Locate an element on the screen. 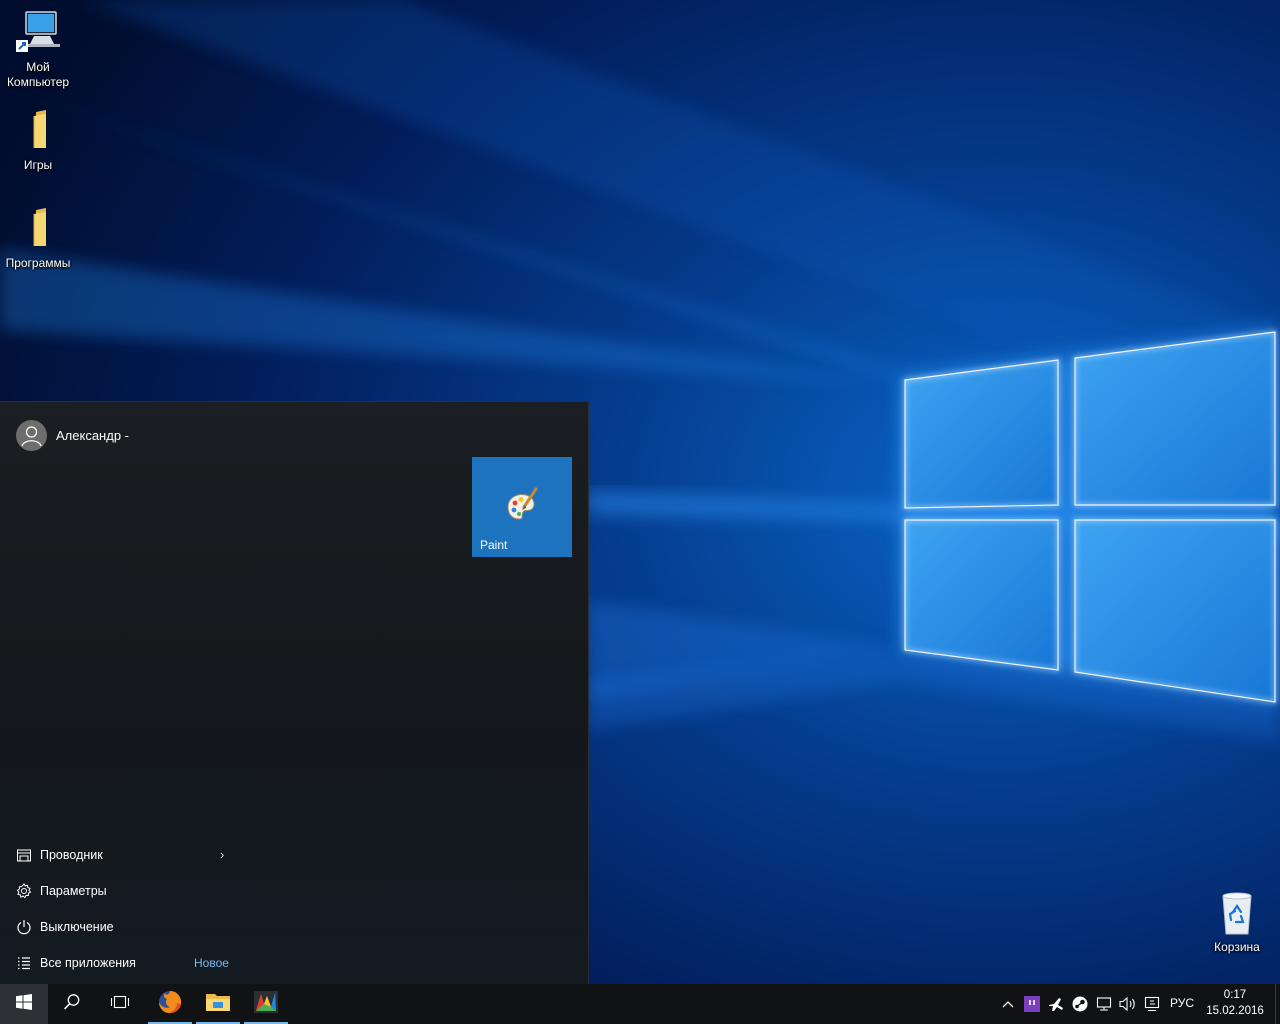  paint-palette-icon is located at coordinates (522, 505).